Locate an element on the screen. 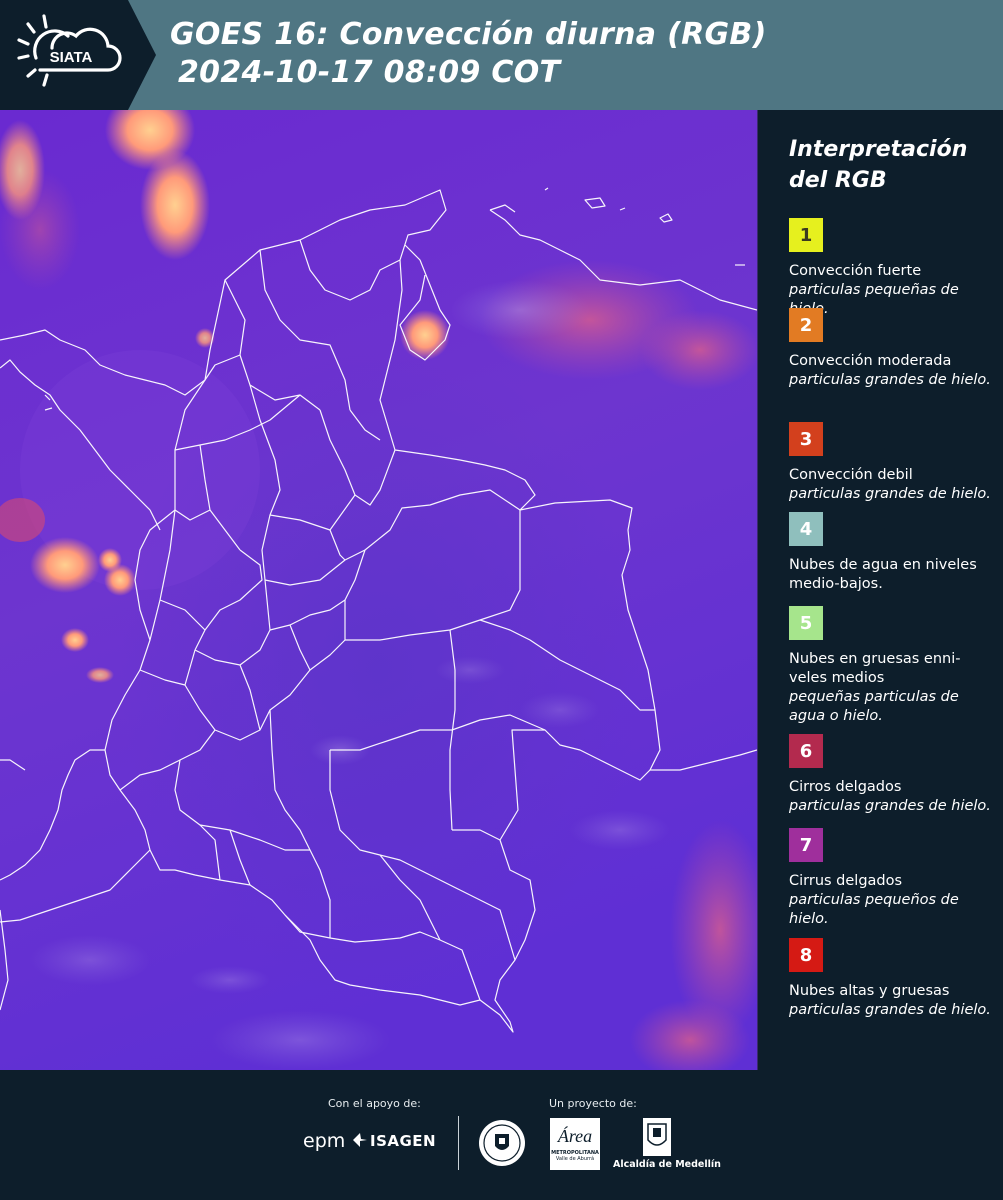  alcaldia-shield-icon is located at coordinates (657, 1139).